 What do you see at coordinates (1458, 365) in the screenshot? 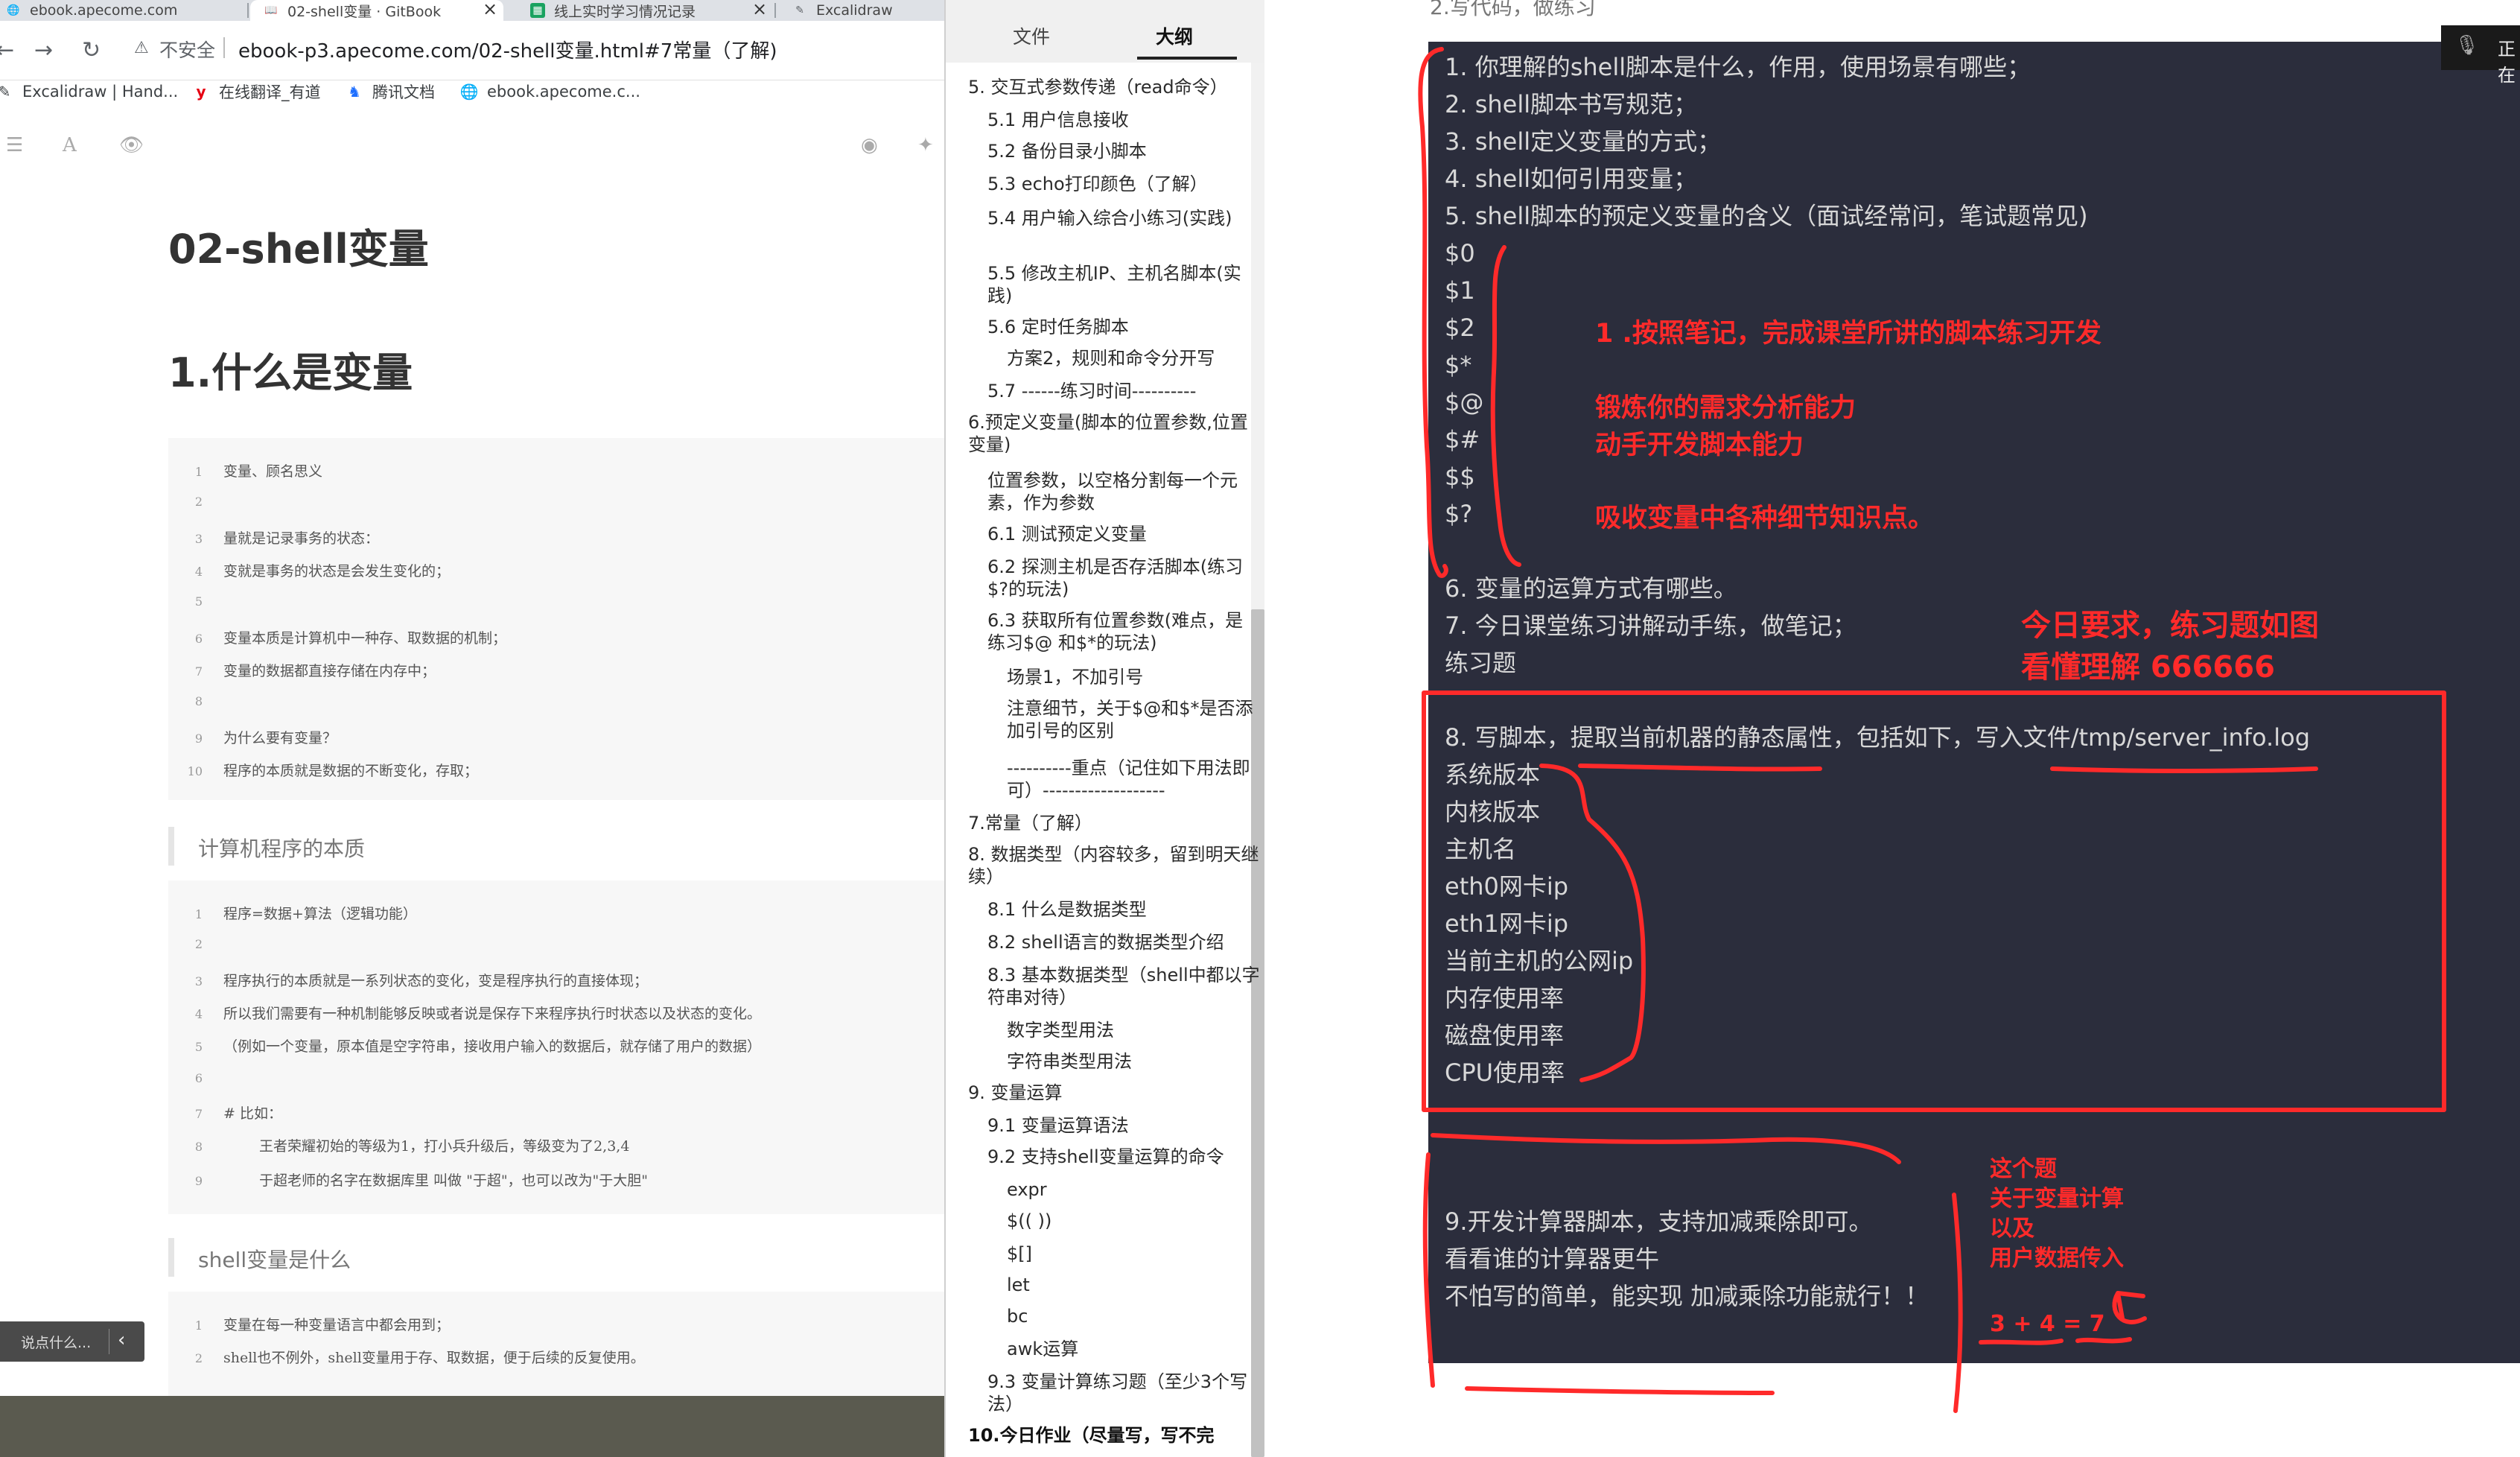
I see `slide-line: $*` at bounding box center [1458, 365].